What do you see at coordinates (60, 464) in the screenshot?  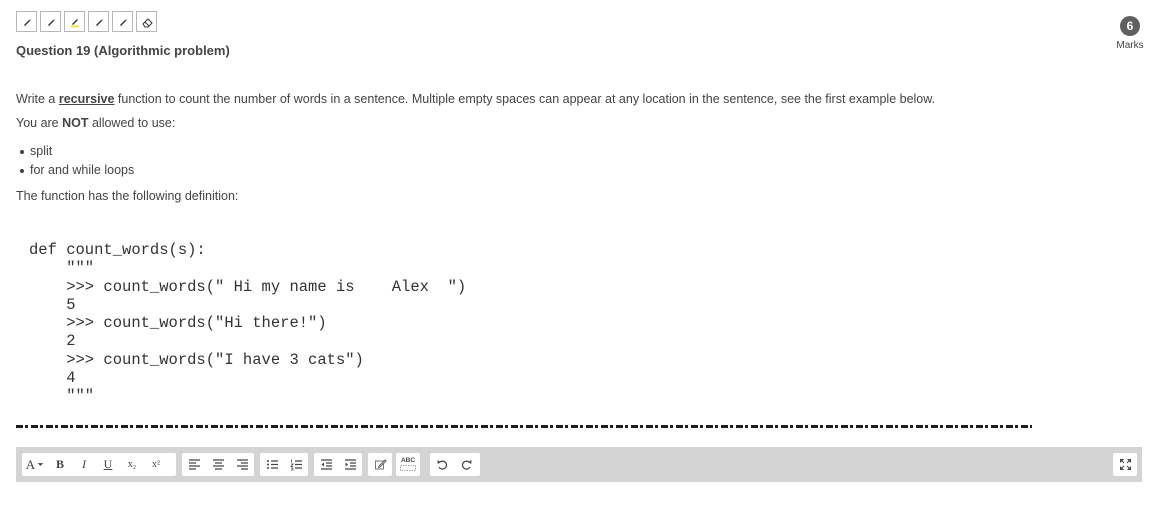 I see `bold-button: B` at bounding box center [60, 464].